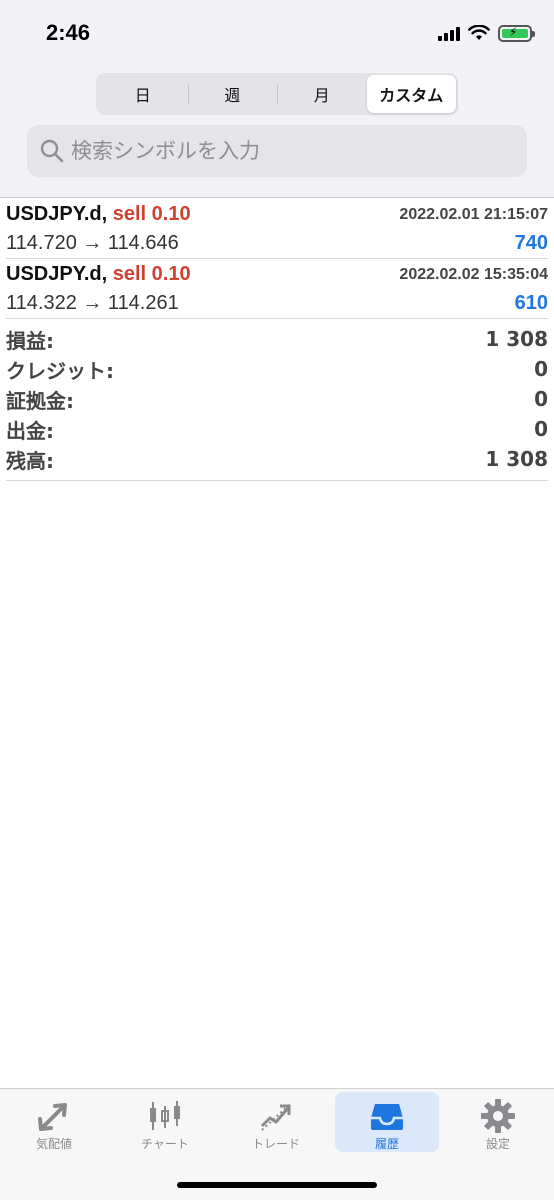 The image size is (554, 1200). Describe the element at coordinates (277, 399) in the screenshot. I see `summary-row-deposit: 証拠金: 0` at that location.